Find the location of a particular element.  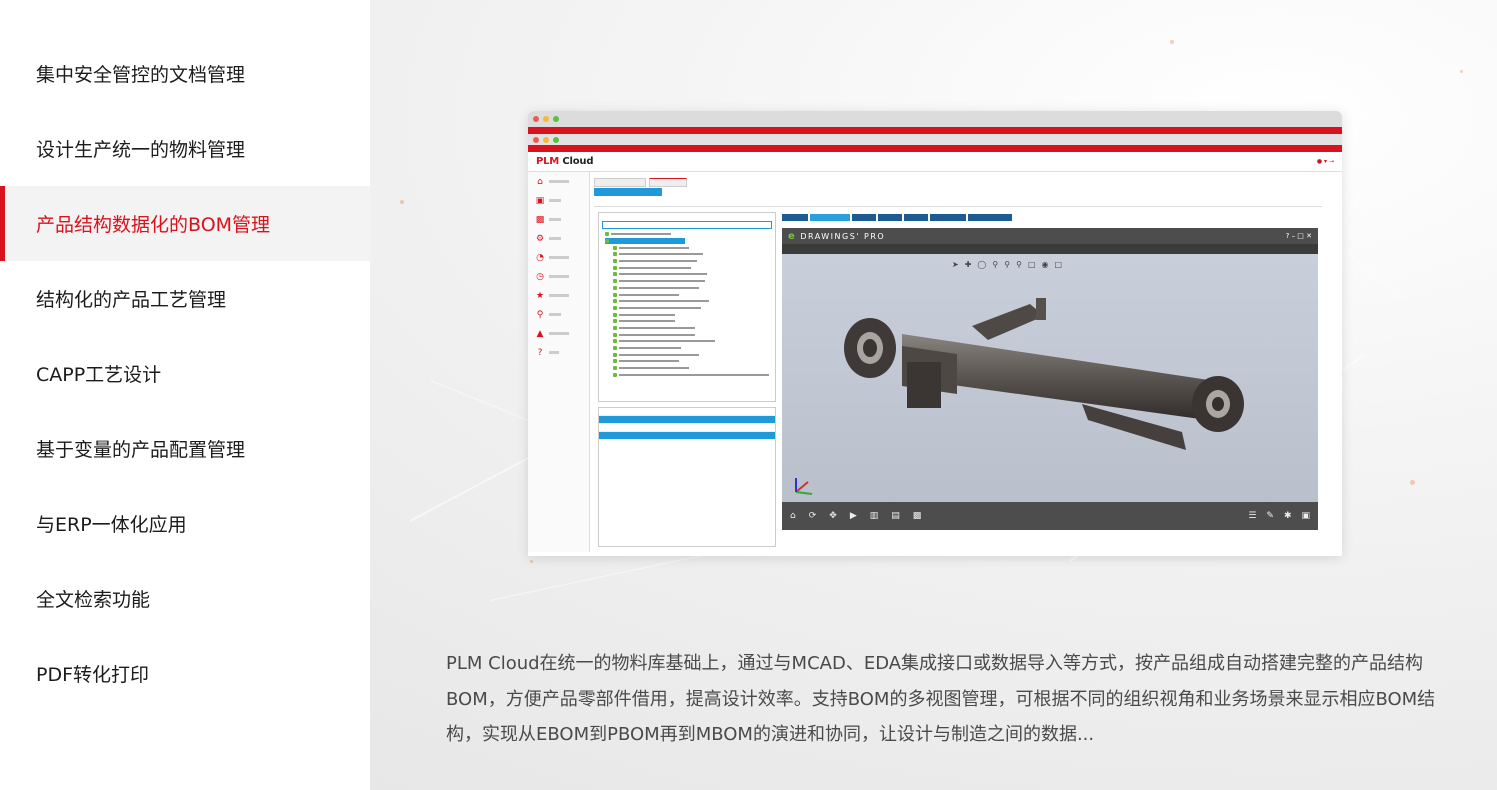

explode-icon: ✱ is located at coordinates (1287, 516).